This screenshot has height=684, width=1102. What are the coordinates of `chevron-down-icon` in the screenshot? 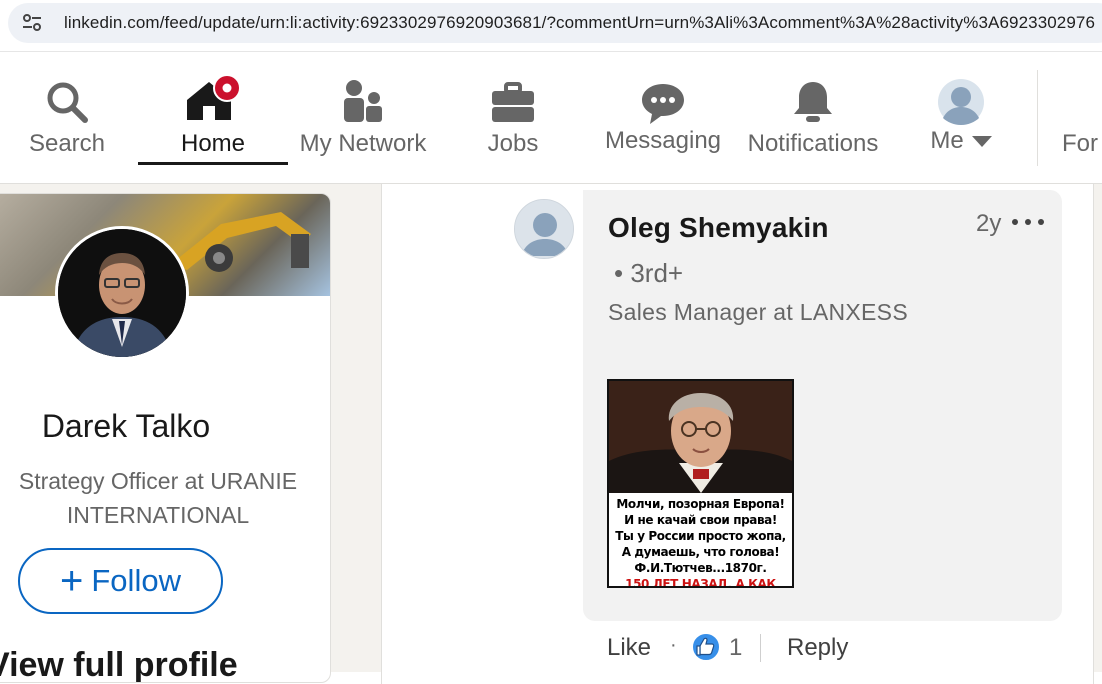 It's located at (982, 141).